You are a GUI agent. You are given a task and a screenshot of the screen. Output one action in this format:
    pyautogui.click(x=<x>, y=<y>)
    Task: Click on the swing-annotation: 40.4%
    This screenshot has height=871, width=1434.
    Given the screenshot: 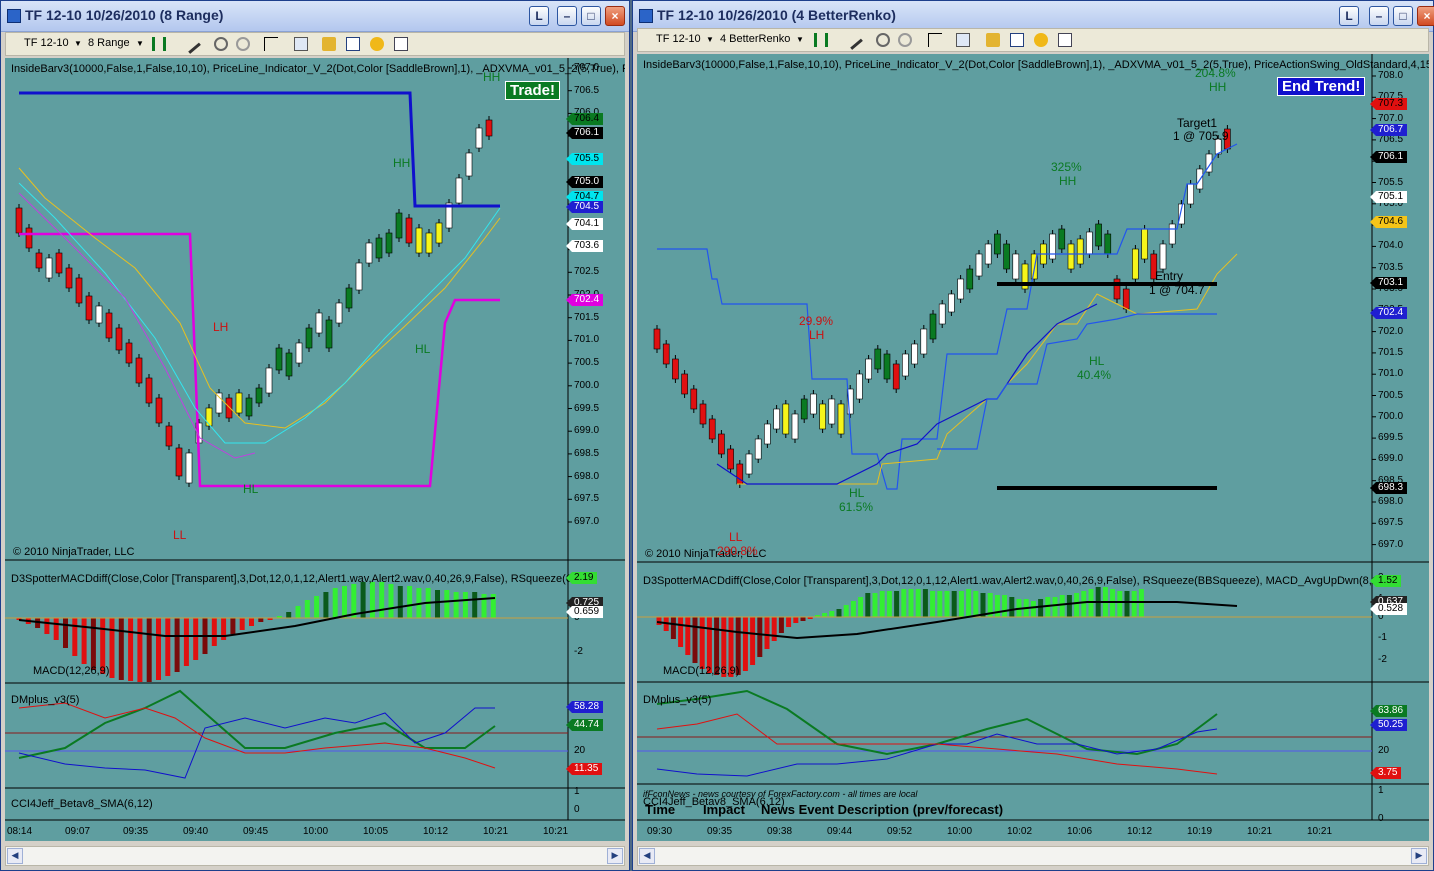 What is the action you would take?
    pyautogui.click(x=1094, y=375)
    